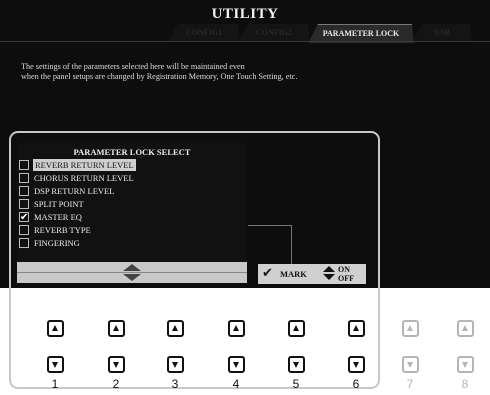 This screenshot has height=395, width=490. I want to click on button-4-down, so click(236, 364).